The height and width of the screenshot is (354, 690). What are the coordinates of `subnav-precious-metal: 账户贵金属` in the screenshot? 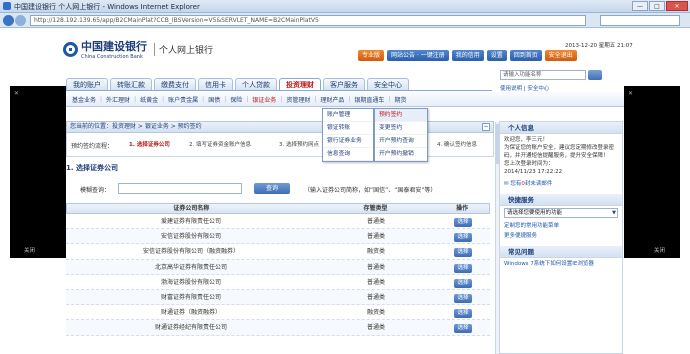 It's located at (183, 99).